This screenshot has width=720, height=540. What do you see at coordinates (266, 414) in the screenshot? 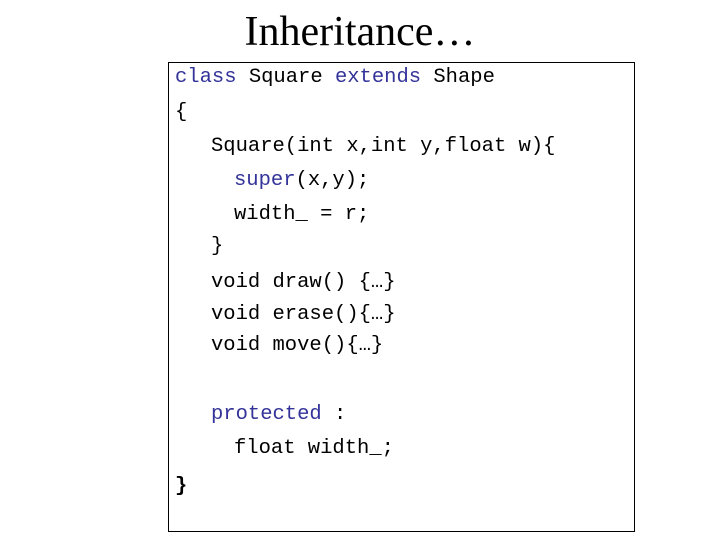
I see `keyword-protected: protected` at bounding box center [266, 414].